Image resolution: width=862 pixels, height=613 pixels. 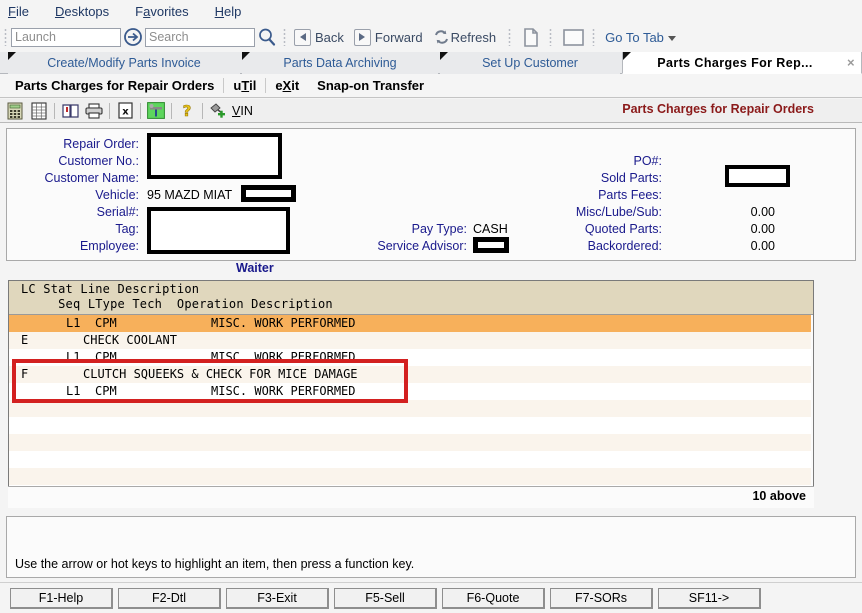 What do you see at coordinates (117, 212) in the screenshot?
I see `label-serial-number: Serial#:` at bounding box center [117, 212].